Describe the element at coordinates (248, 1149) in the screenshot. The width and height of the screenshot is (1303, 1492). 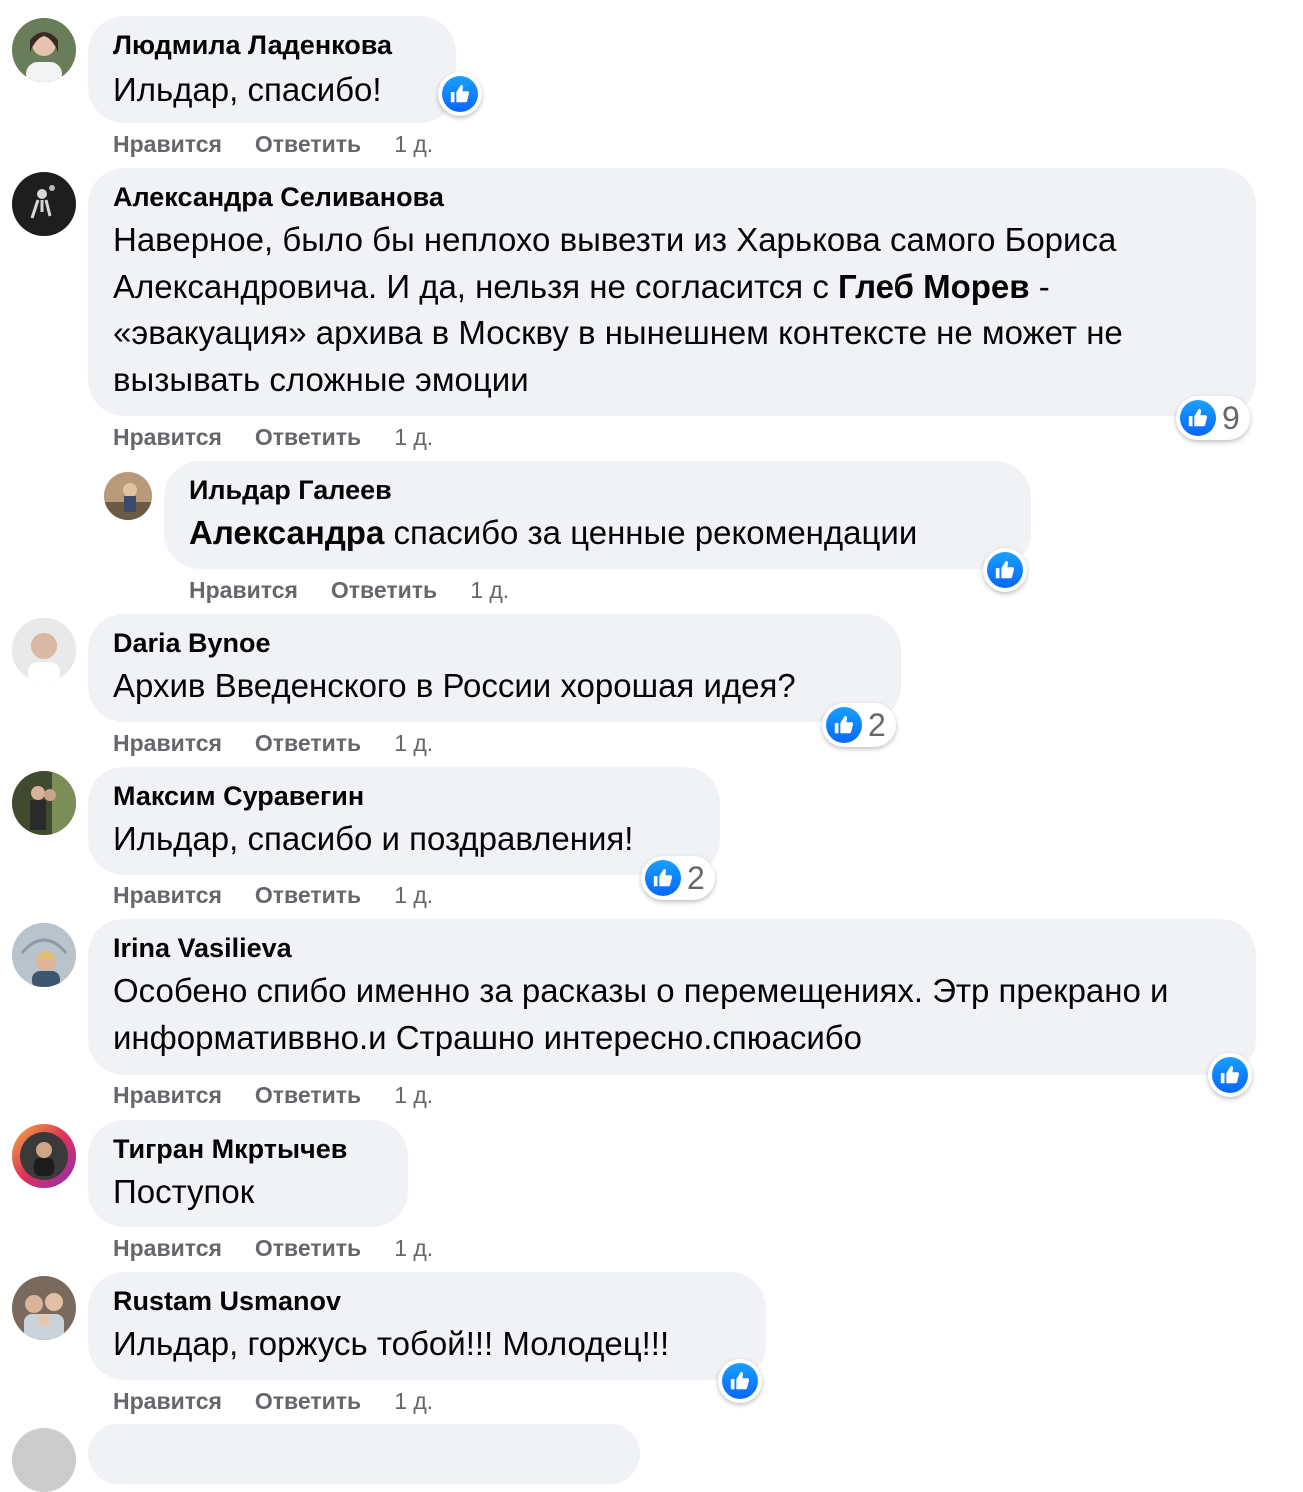
I see `comment-author: Тигран Мкртычев` at that location.